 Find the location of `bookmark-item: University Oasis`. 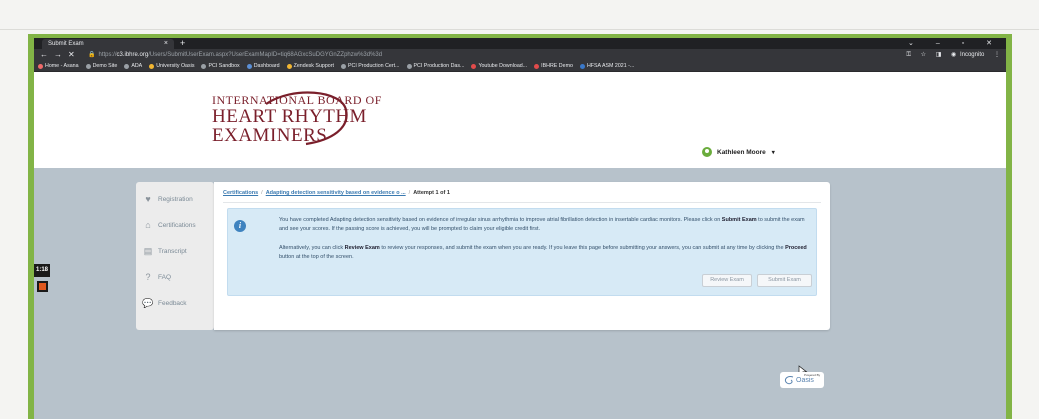

bookmark-item: University Oasis is located at coordinates (171, 66).